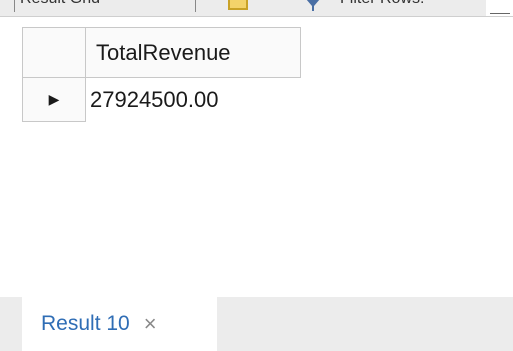 The height and width of the screenshot is (351, 513). What do you see at coordinates (382, 4) in the screenshot?
I see `filter-rows-label: Filter Rows:` at bounding box center [382, 4].